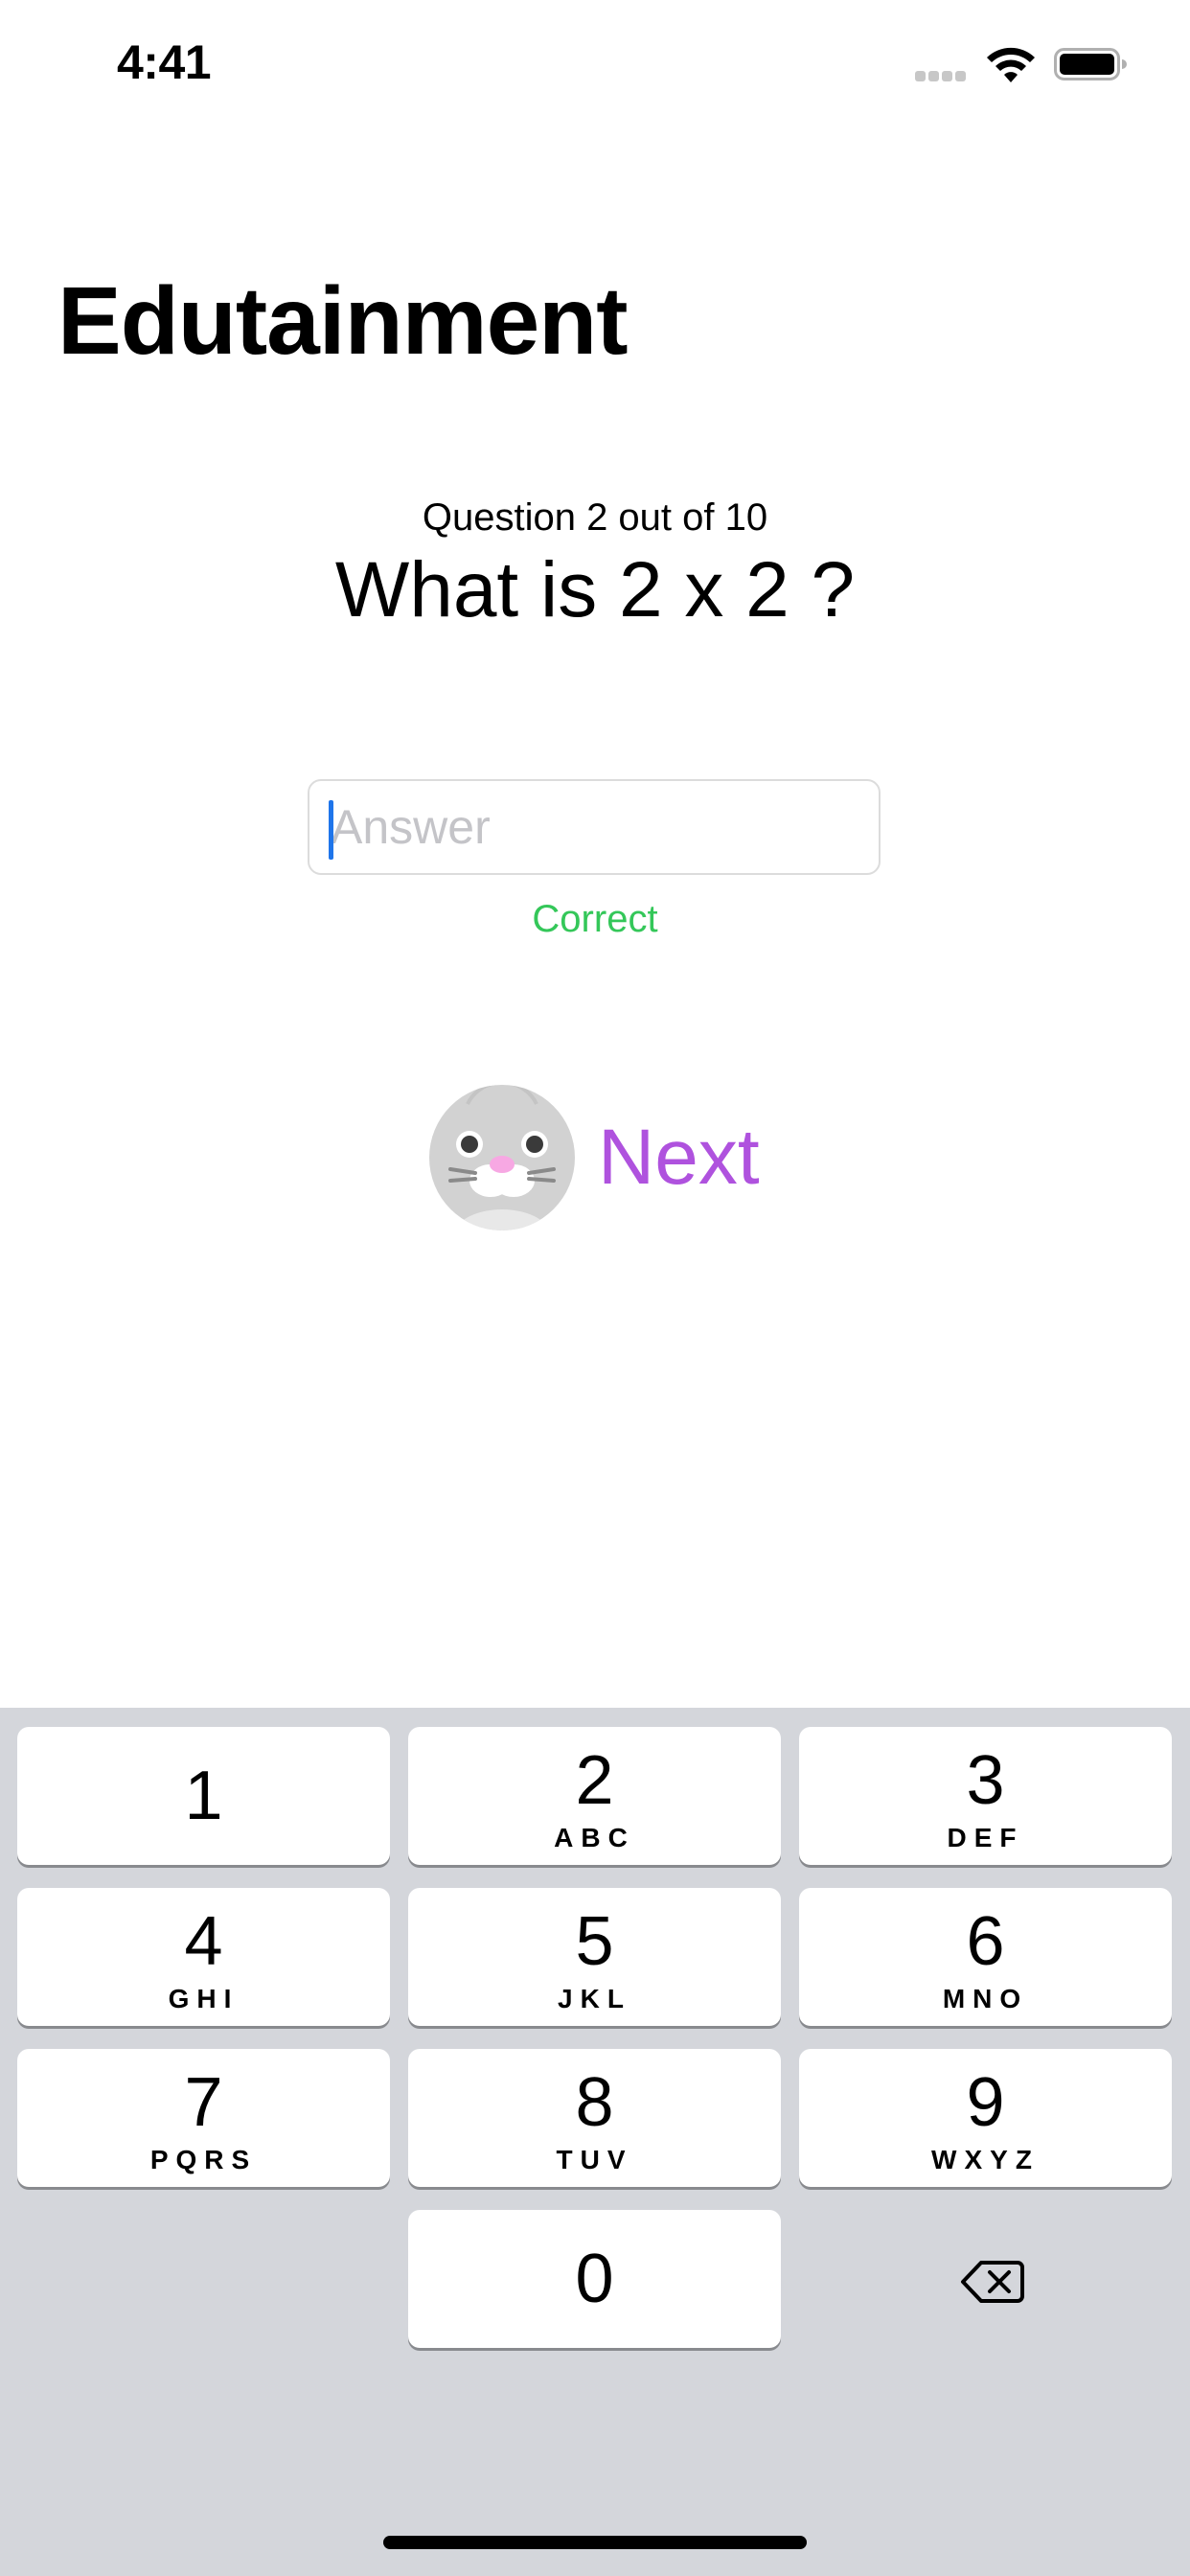  I want to click on key-digit: 2, so click(594, 1780).